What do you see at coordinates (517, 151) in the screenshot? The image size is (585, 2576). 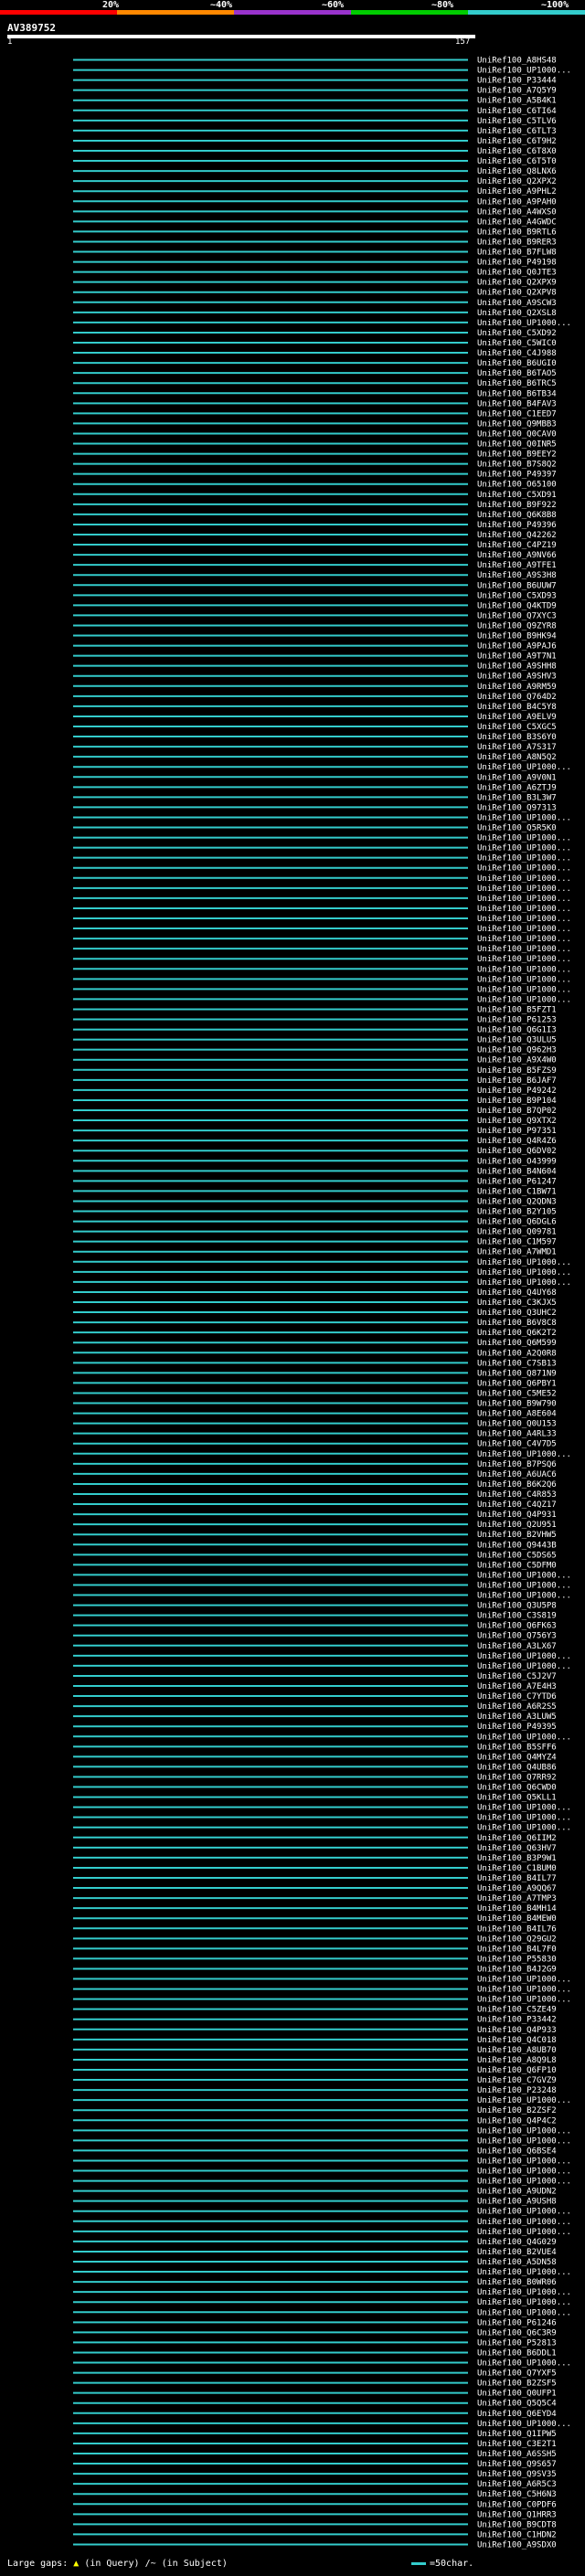 I see `hit-label: UniRef100_C6T8X0` at bounding box center [517, 151].